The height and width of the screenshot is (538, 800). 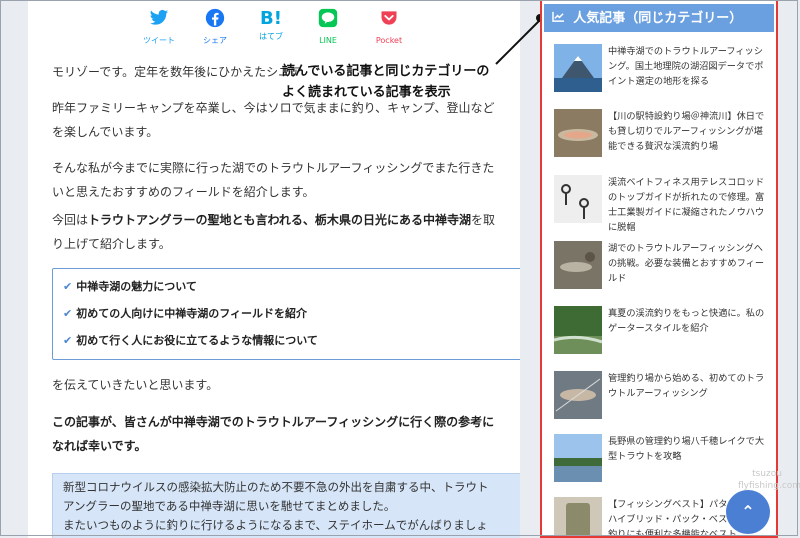 I want to click on share-twitter-button: ツイート, so click(x=159, y=27).